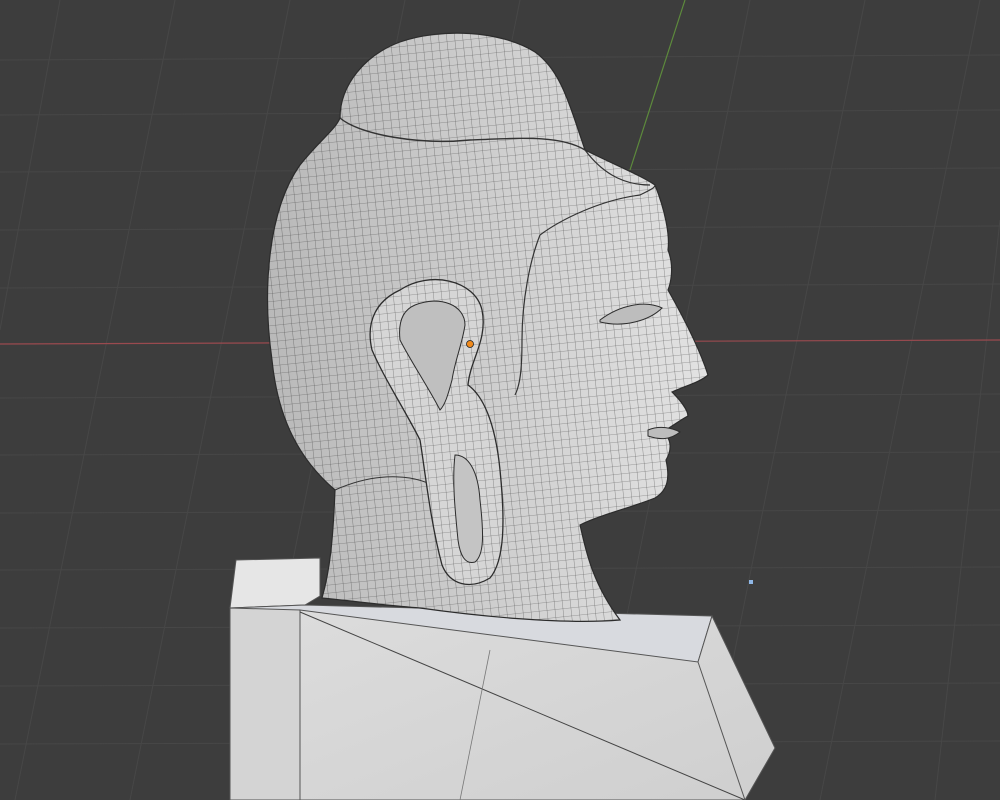 The width and height of the screenshot is (1000, 800). Describe the element at coordinates (470, 344) in the screenshot. I see `origin-point-icon` at that location.